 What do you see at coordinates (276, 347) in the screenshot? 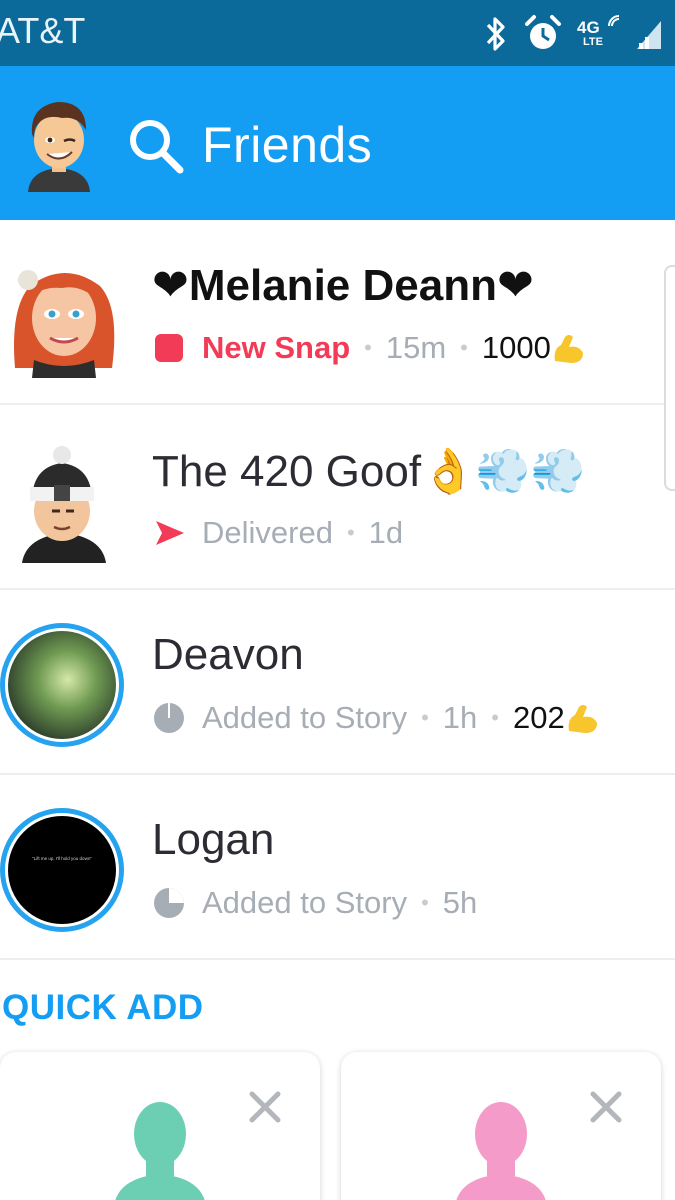
I see `status-text: New Snap` at bounding box center [276, 347].